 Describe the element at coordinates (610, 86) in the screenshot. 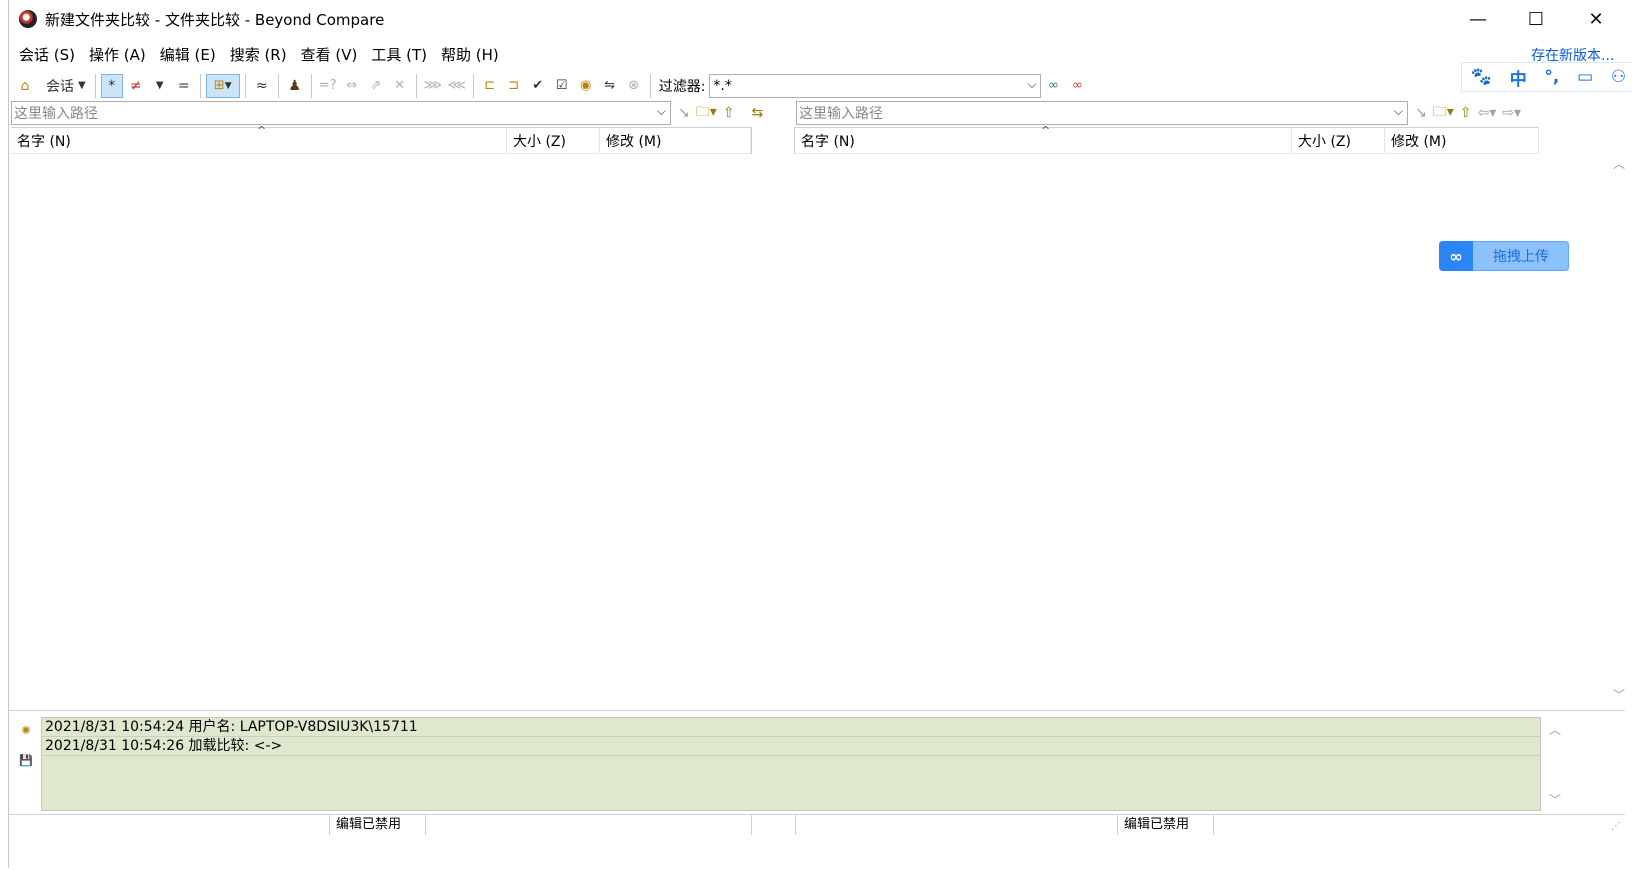

I see `swap-icon: ⇋` at that location.